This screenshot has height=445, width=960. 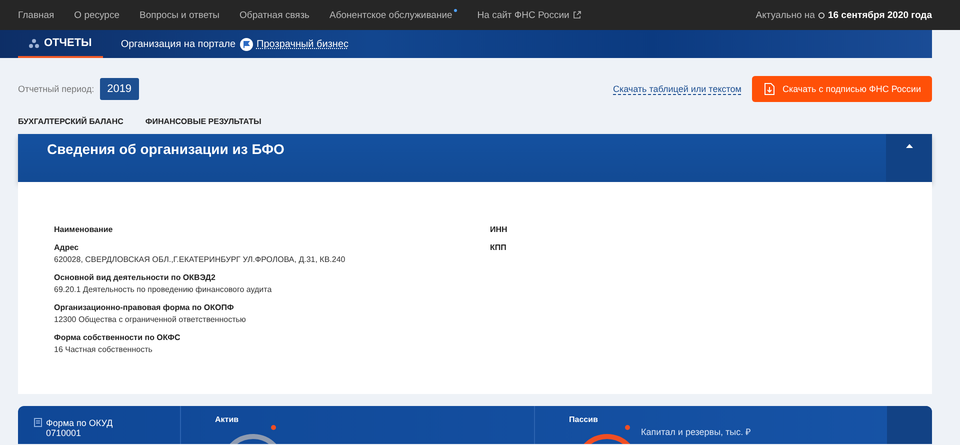 I want to click on updated-label: Актуально на, so click(x=785, y=15).